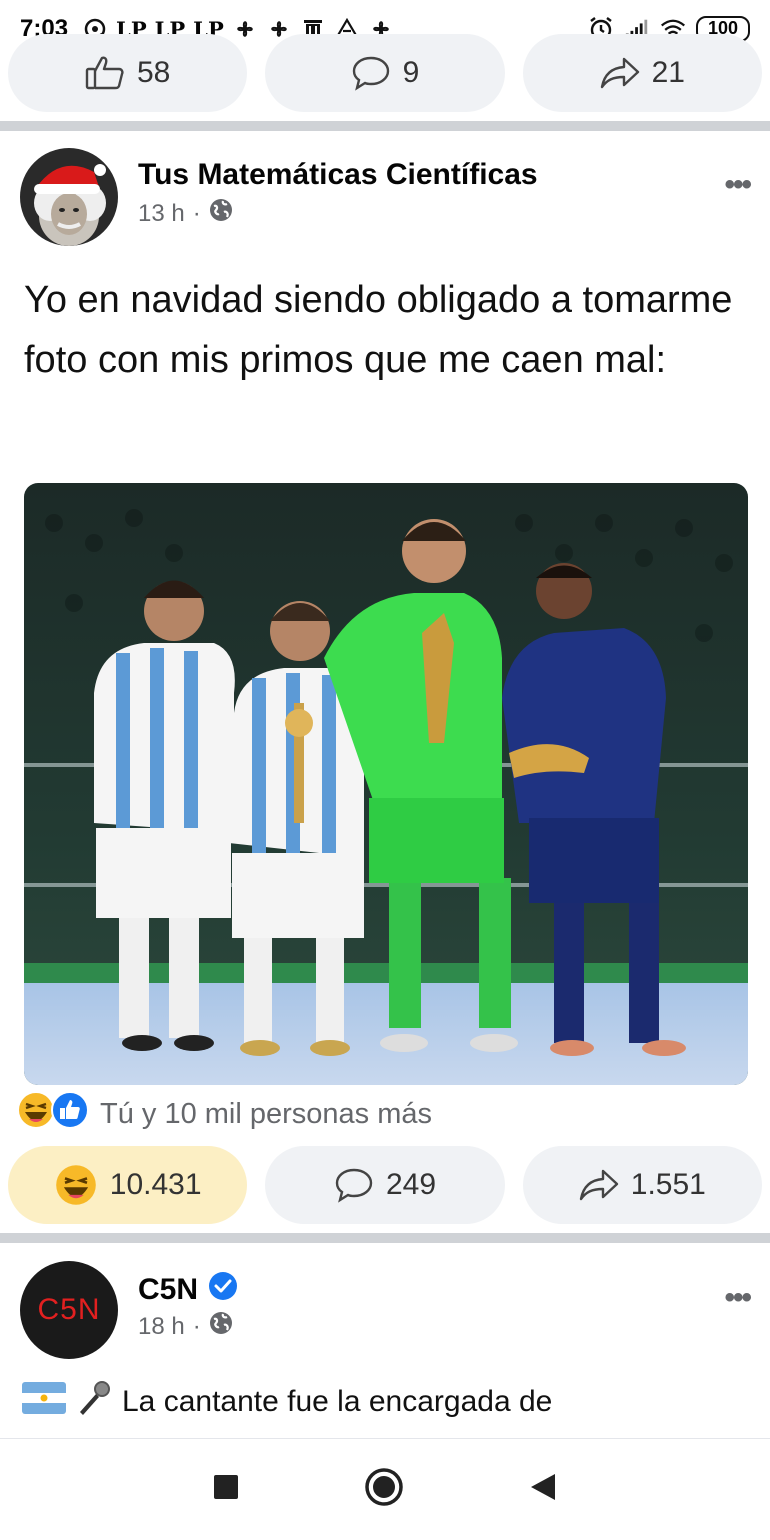  I want to click on microphone-icon, so click(94, 1402).